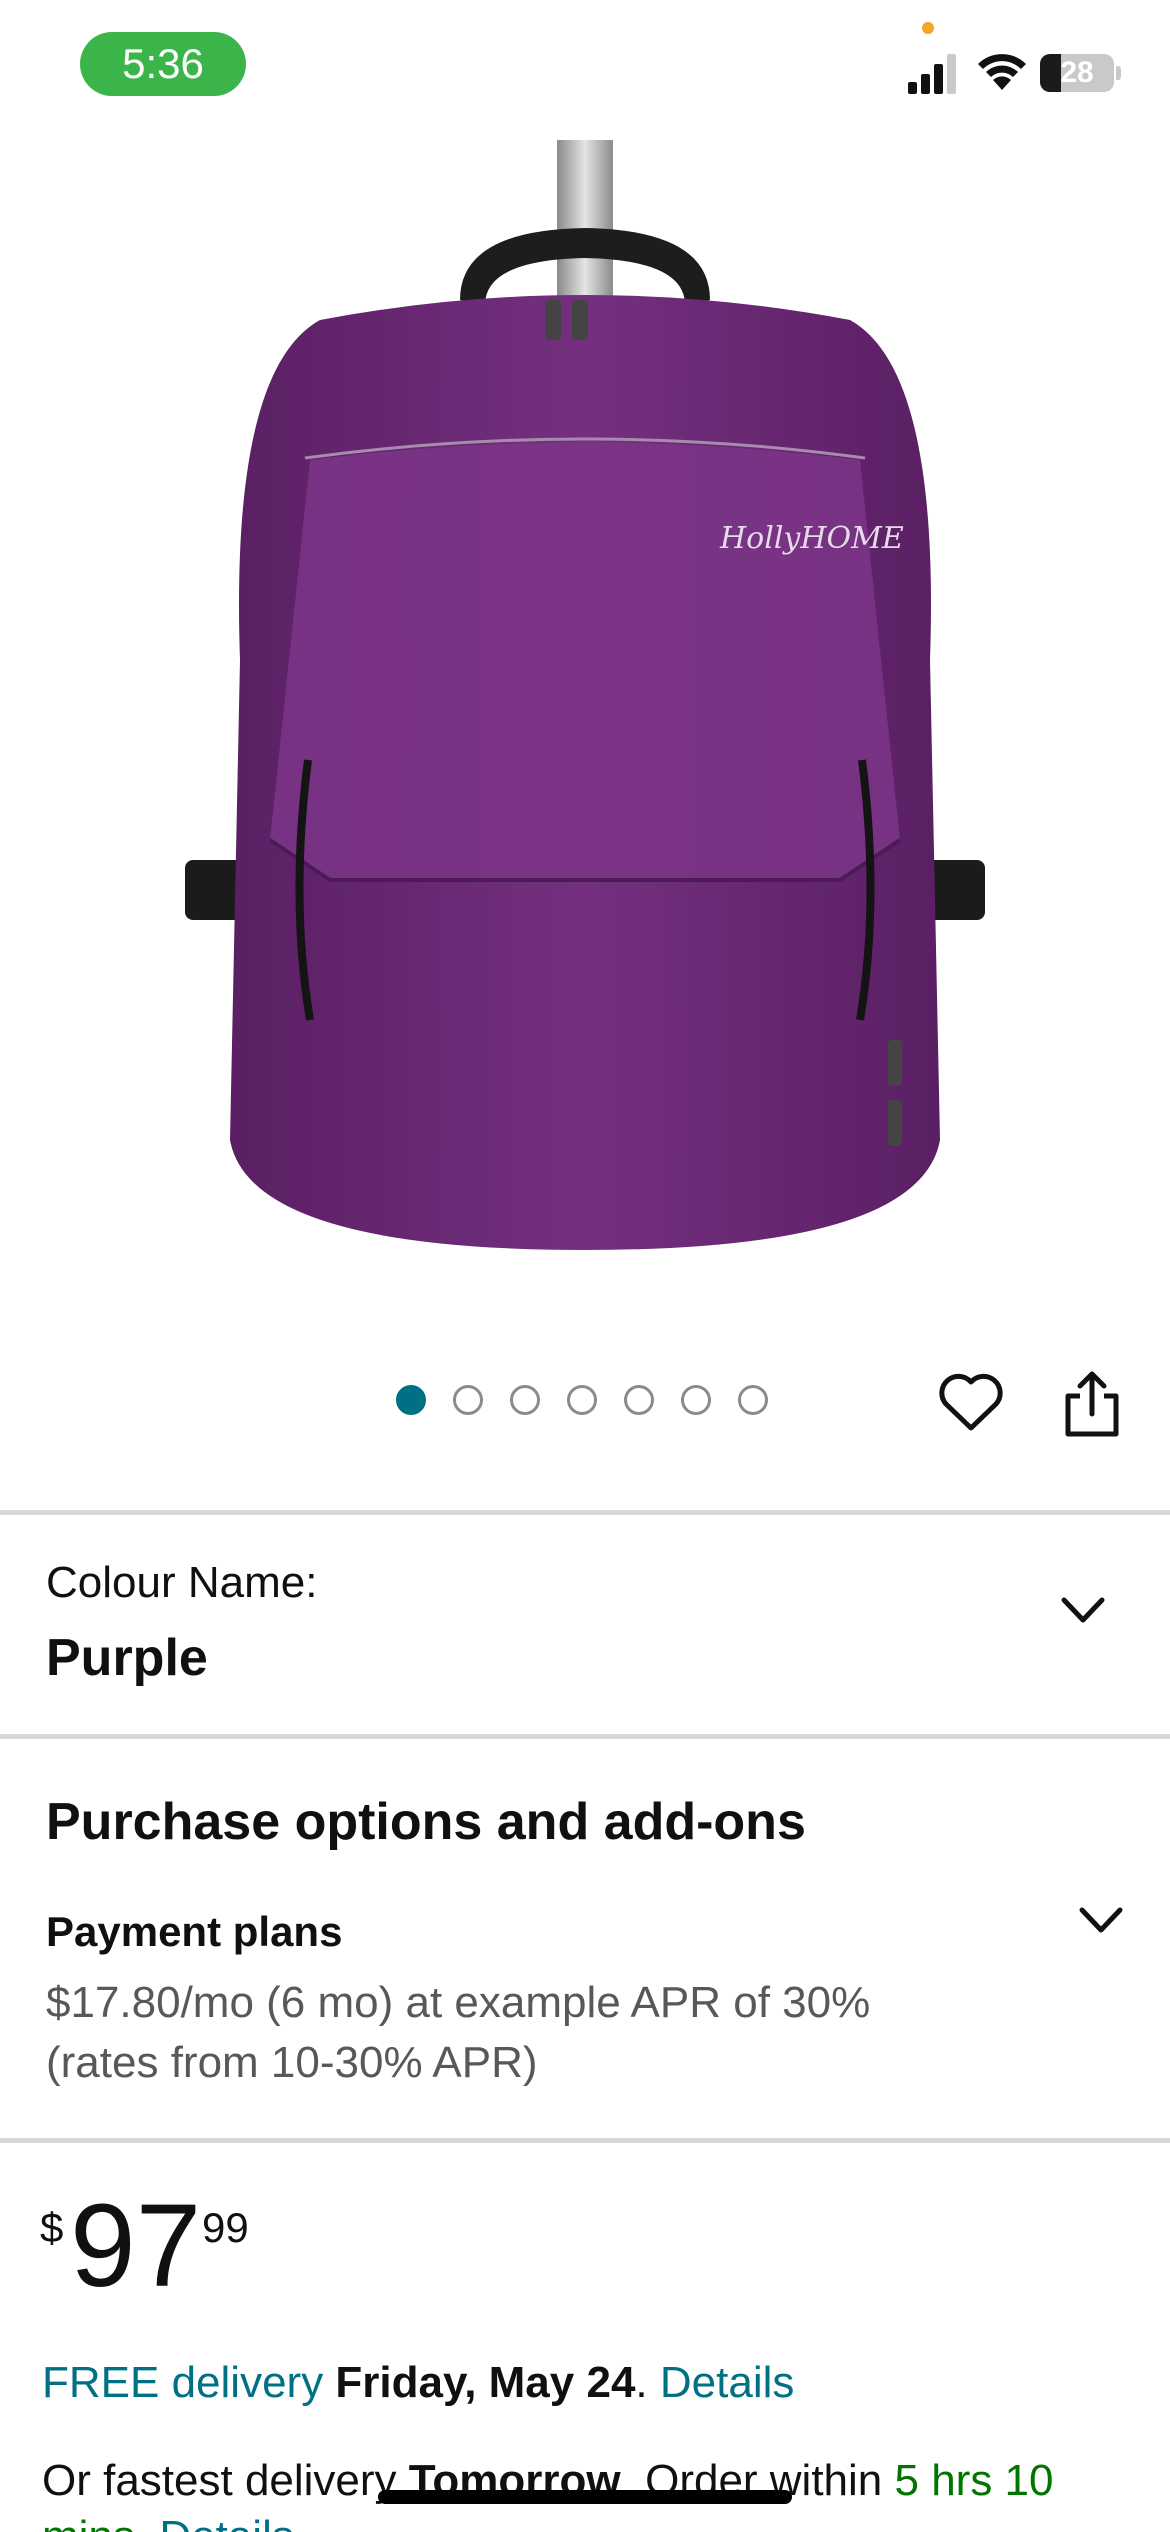 The image size is (1170, 2532). Describe the element at coordinates (811, 538) in the screenshot. I see `brand-logo: HollyHOME` at that location.